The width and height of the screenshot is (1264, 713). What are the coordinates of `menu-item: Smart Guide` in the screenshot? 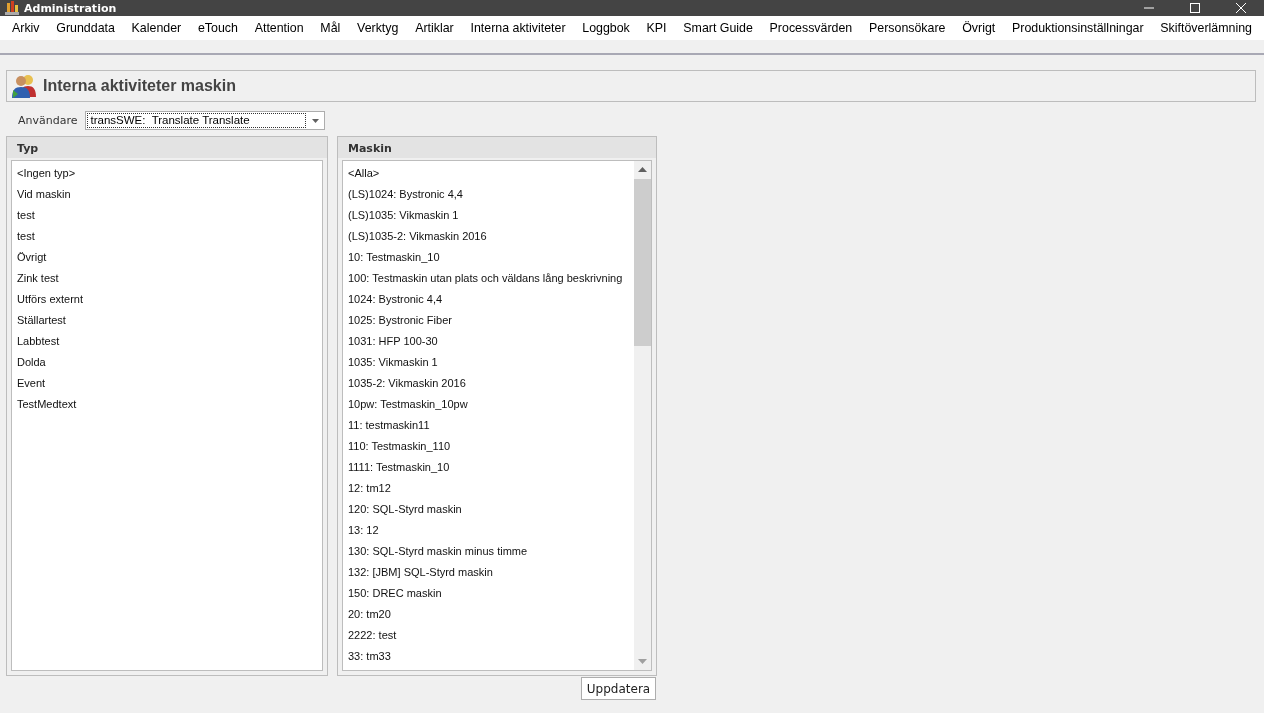 It's located at (718, 28).